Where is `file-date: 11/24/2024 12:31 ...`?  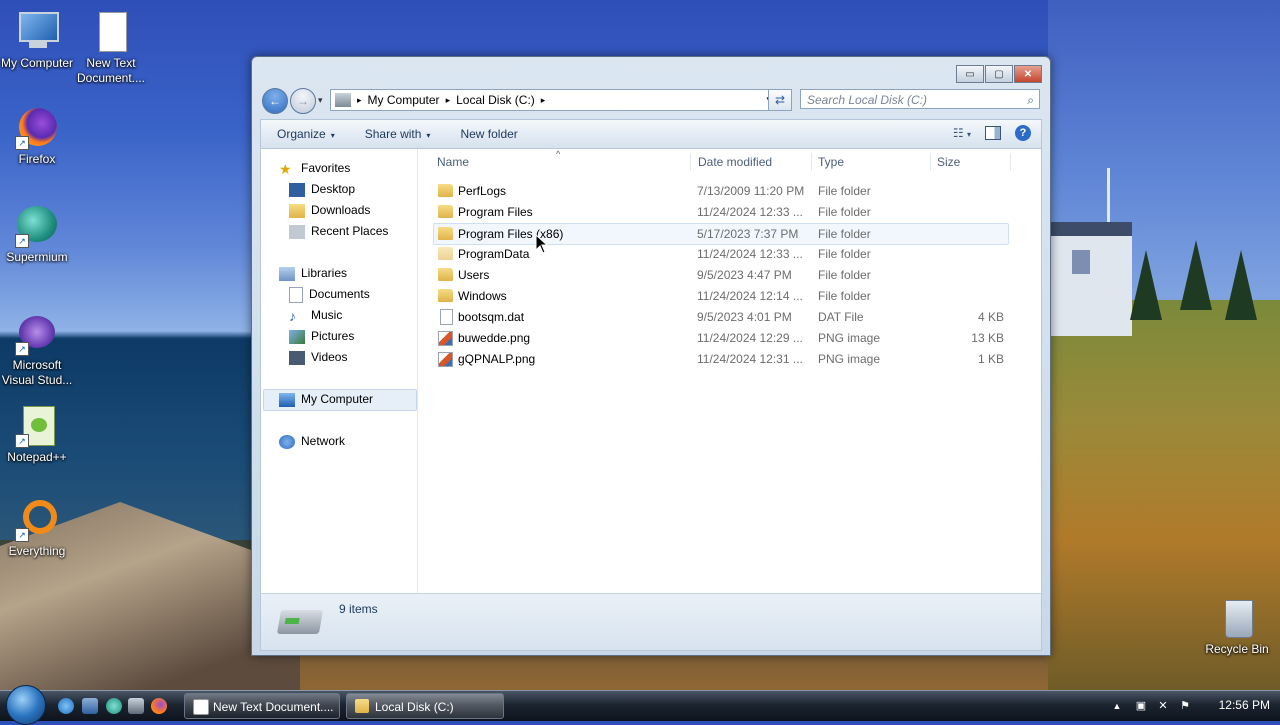 file-date: 11/24/2024 12:31 ... is located at coordinates (750, 359).